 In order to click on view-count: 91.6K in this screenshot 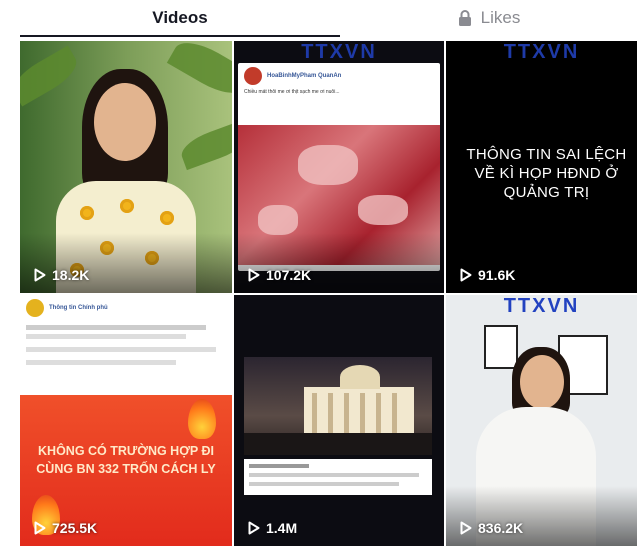, I will do `click(487, 275)`.